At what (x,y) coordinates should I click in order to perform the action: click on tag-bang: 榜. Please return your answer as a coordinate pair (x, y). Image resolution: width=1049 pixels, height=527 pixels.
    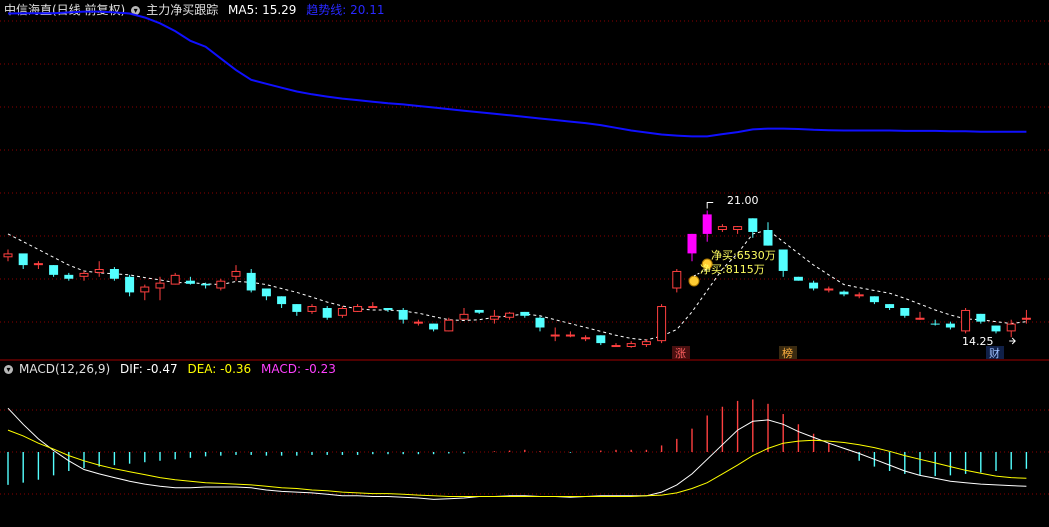
    Looking at the image, I should click on (787, 353).